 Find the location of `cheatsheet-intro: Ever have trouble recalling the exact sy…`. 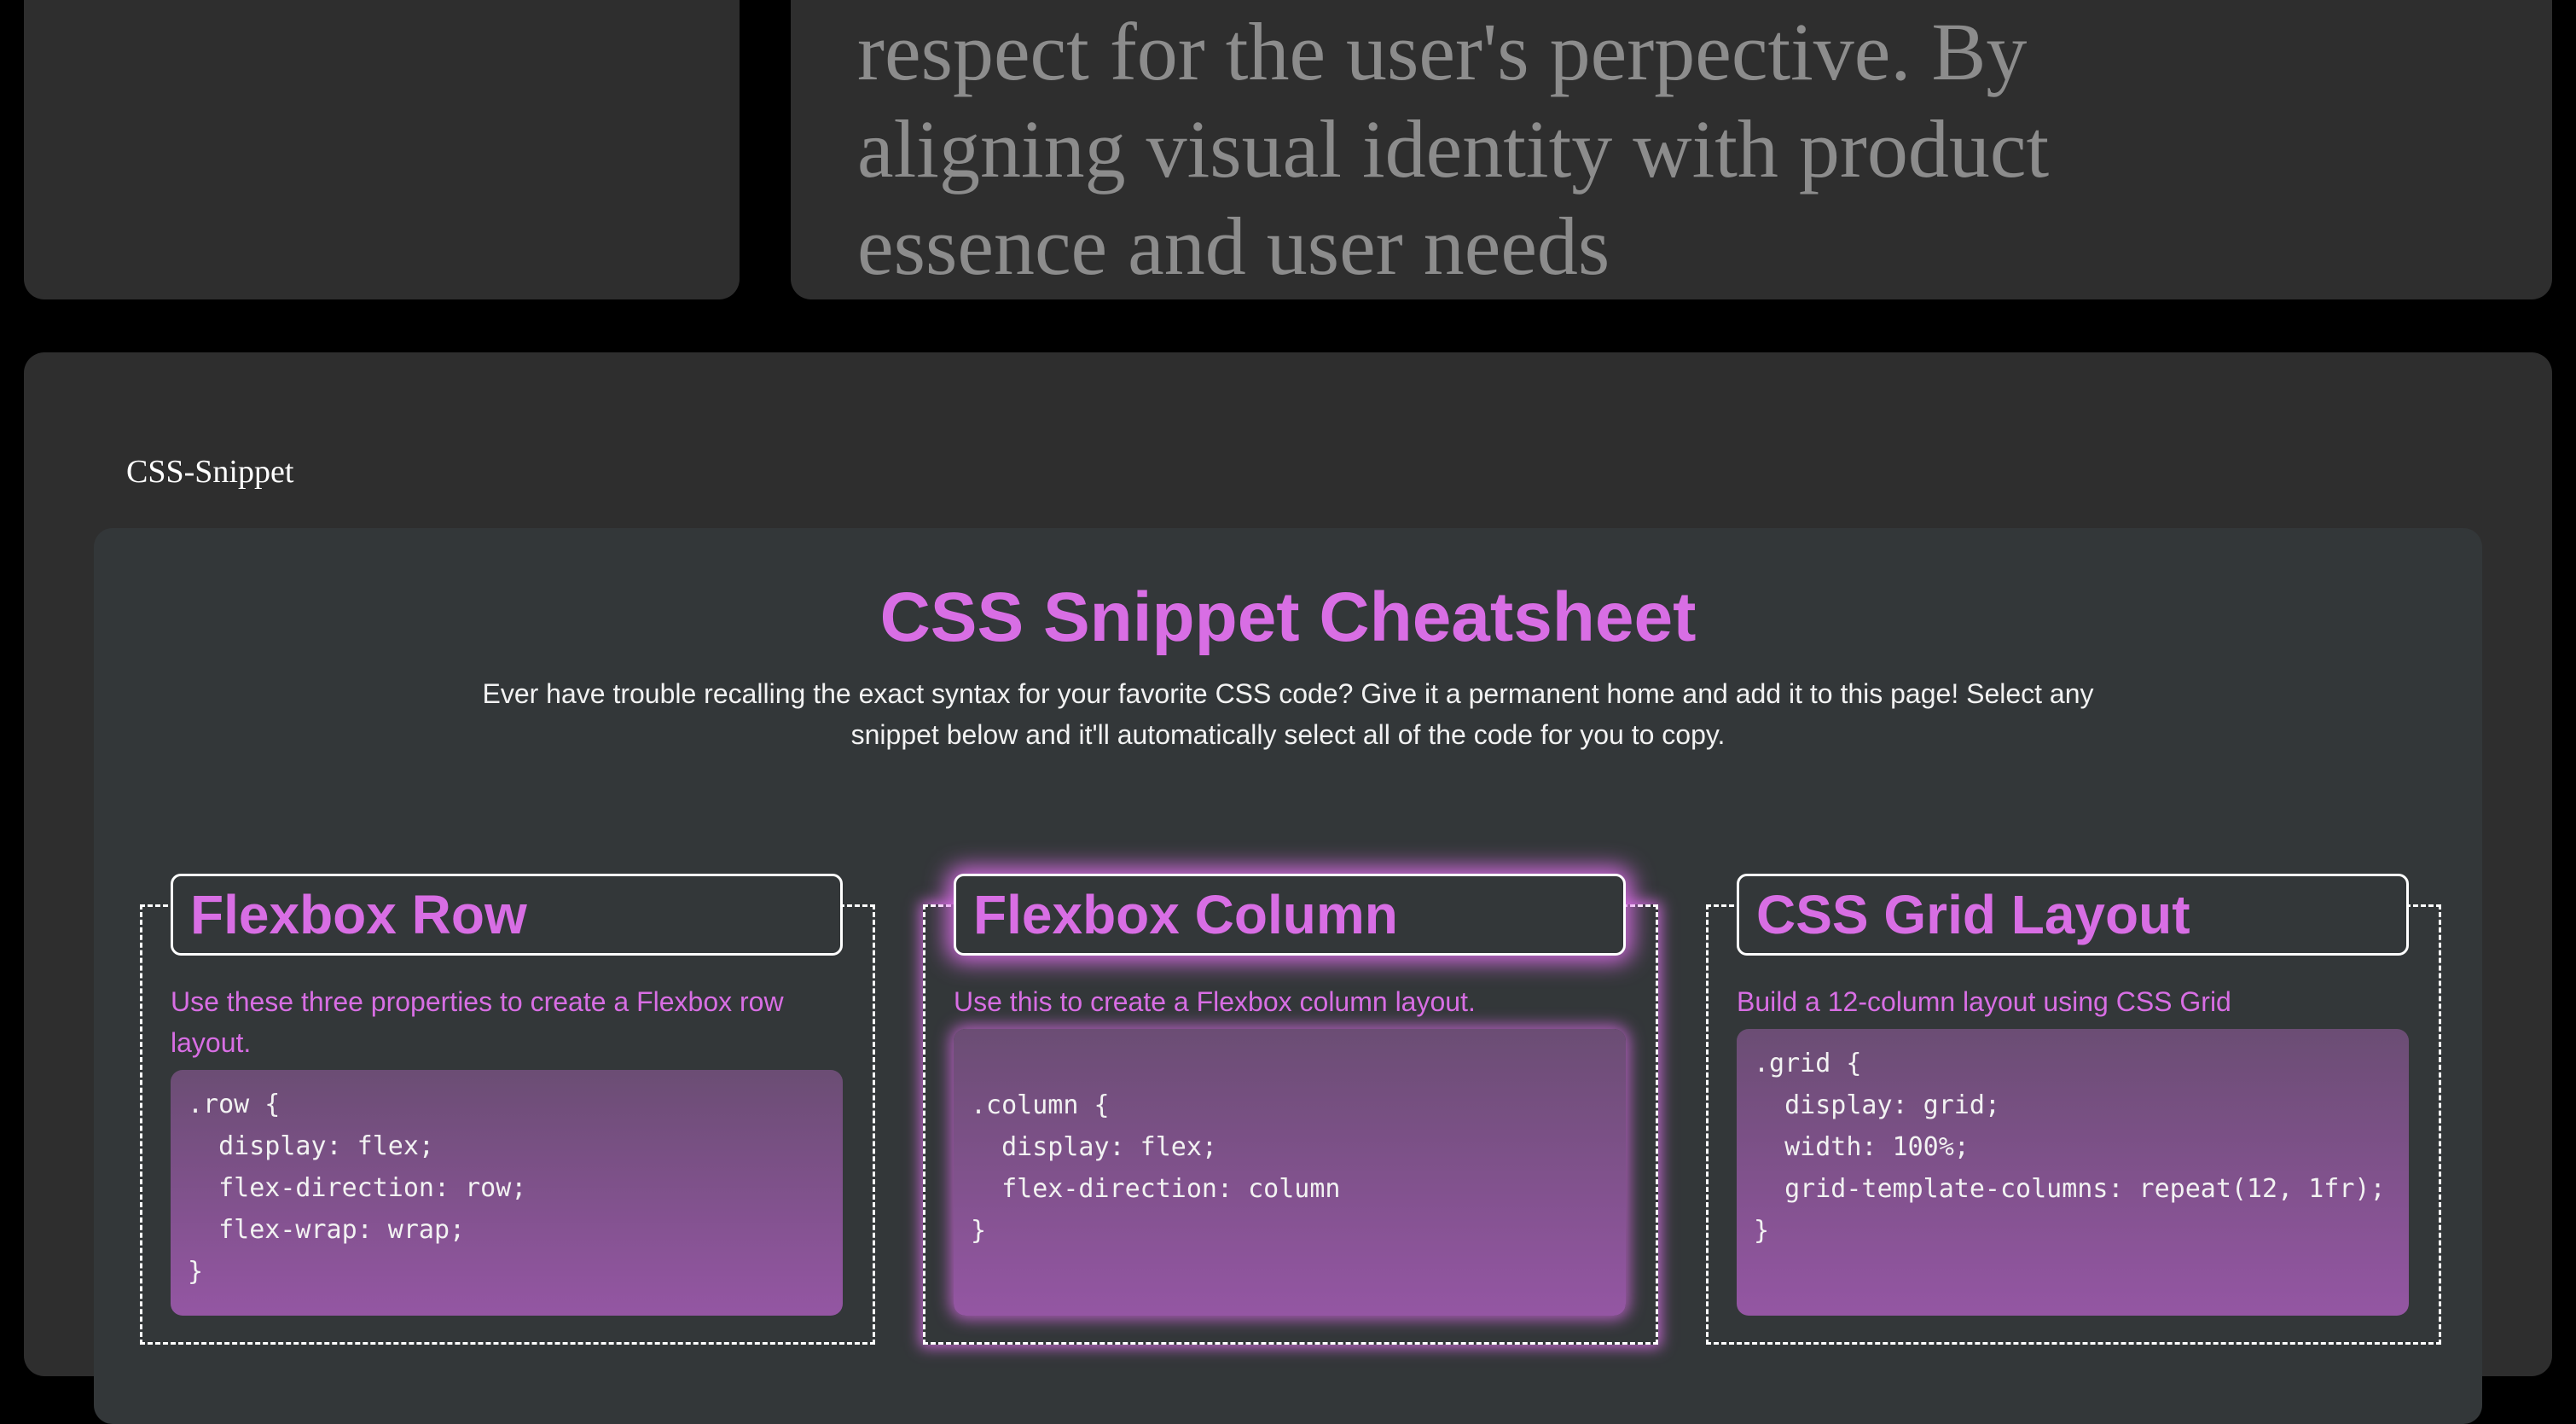

cheatsheet-intro: Ever have trouble recalling the exact sy… is located at coordinates (1288, 714).